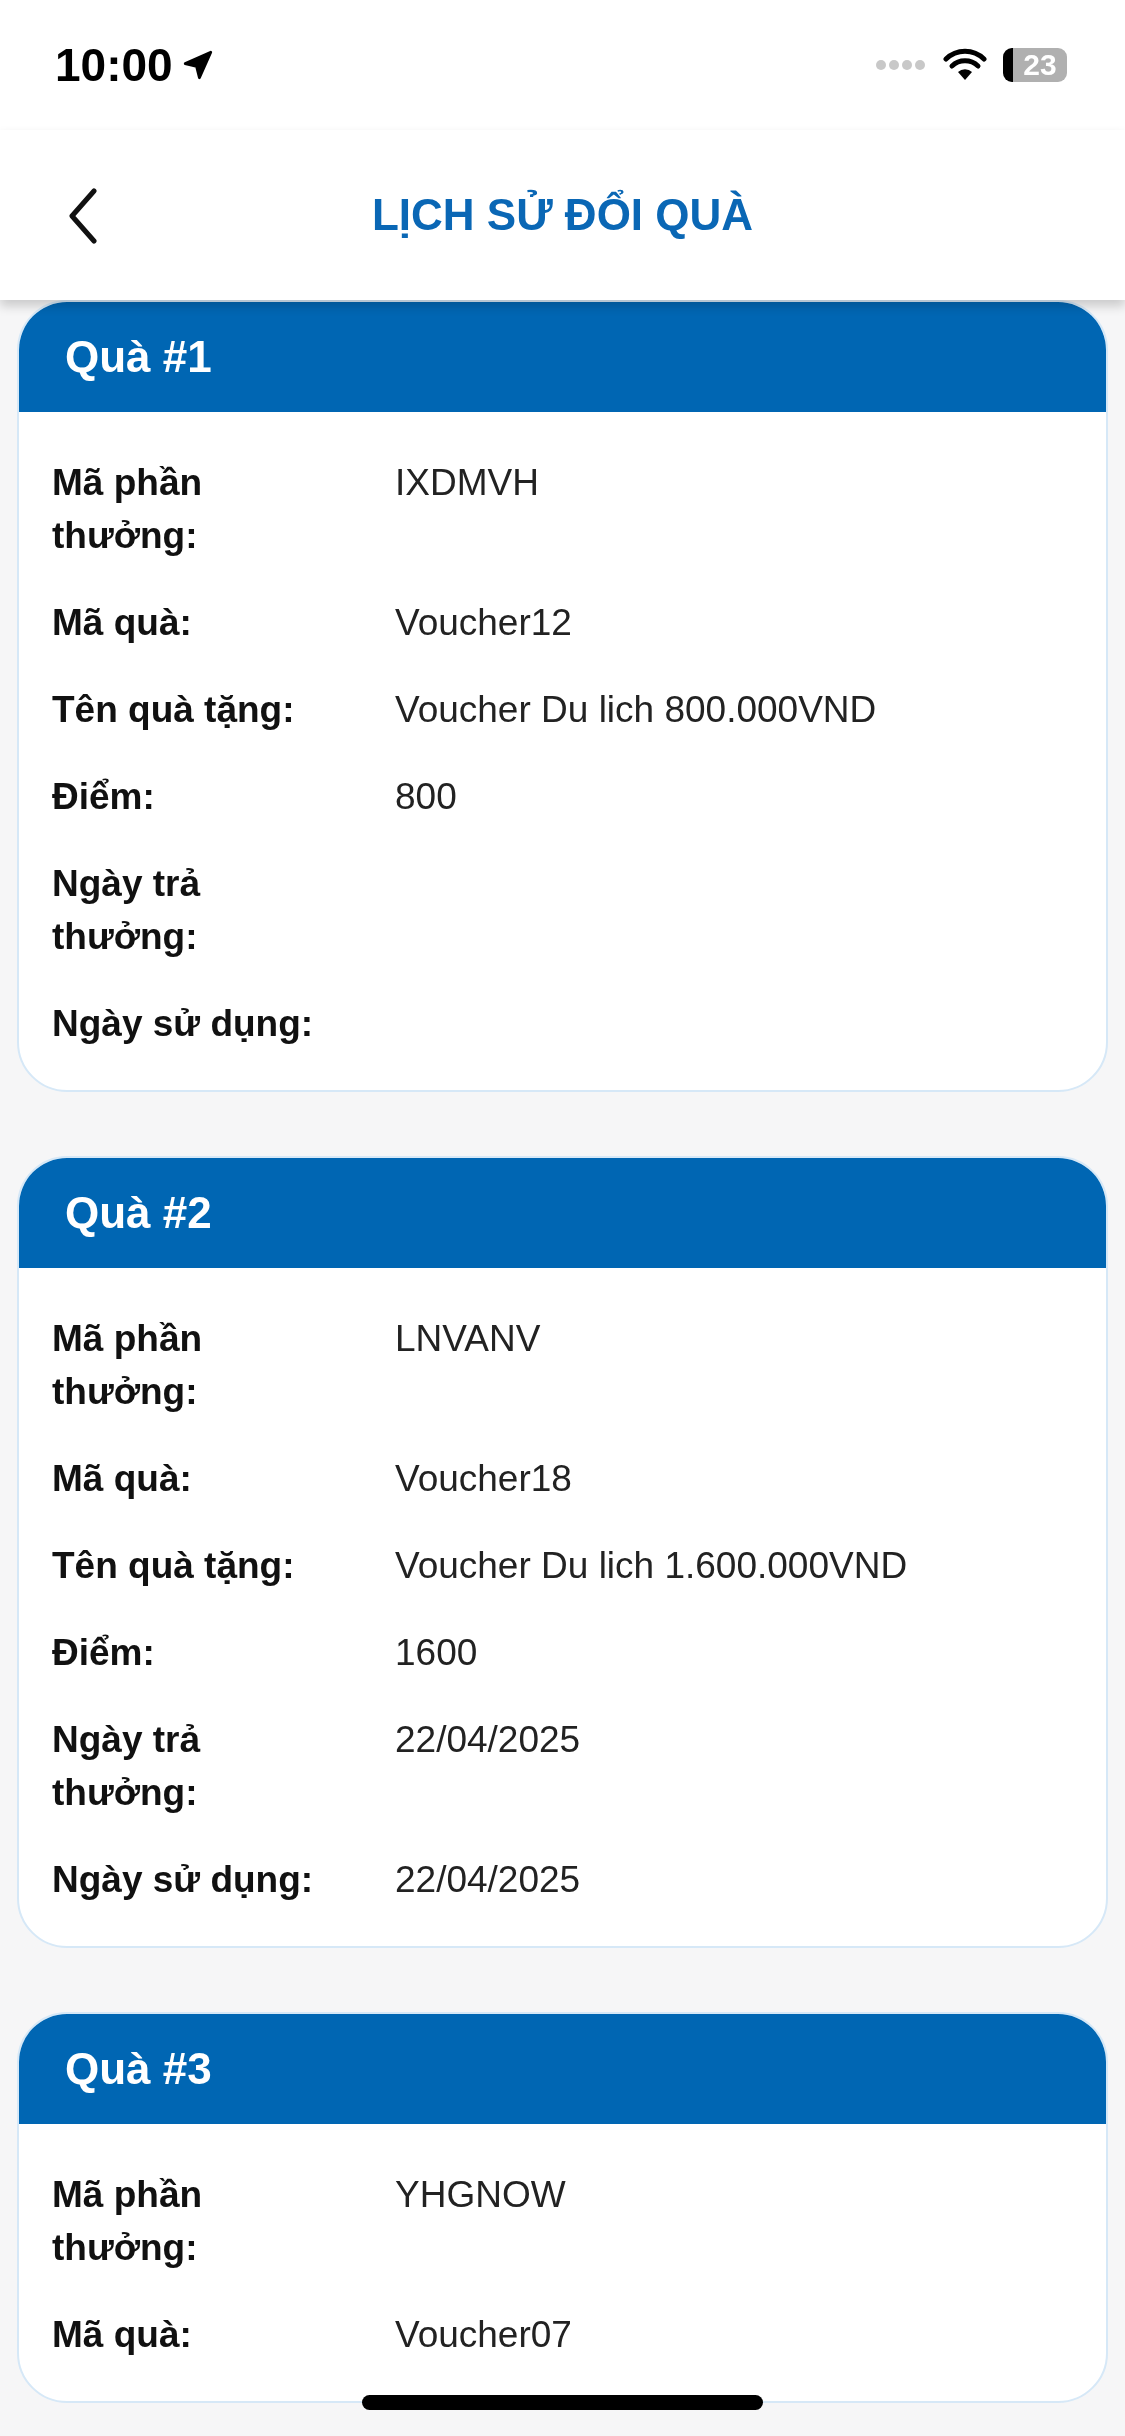  I want to click on field-value: Voucher Du lich 800.000VND, so click(636, 710).